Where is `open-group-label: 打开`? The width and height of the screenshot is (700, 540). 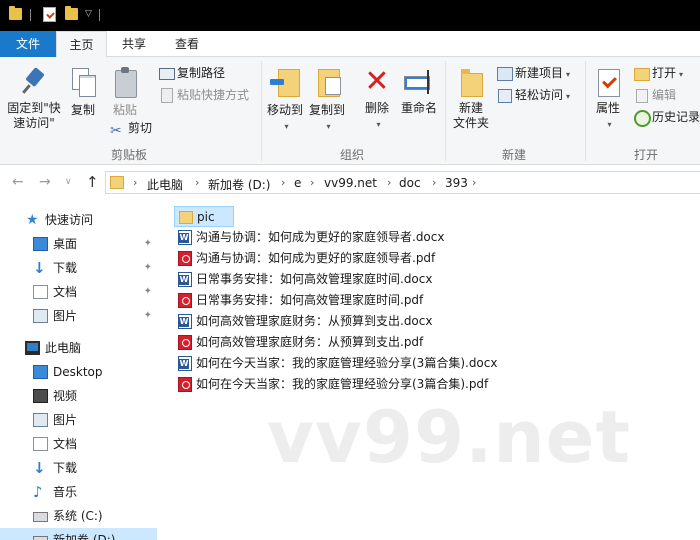 open-group-label: 打开 is located at coordinates (646, 155).